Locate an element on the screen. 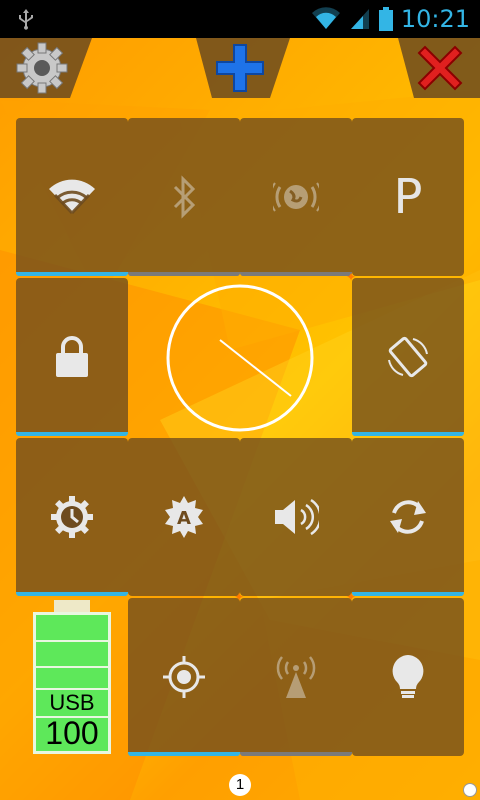 The image size is (480, 800). flashlight-tile is located at coordinates (408, 677).